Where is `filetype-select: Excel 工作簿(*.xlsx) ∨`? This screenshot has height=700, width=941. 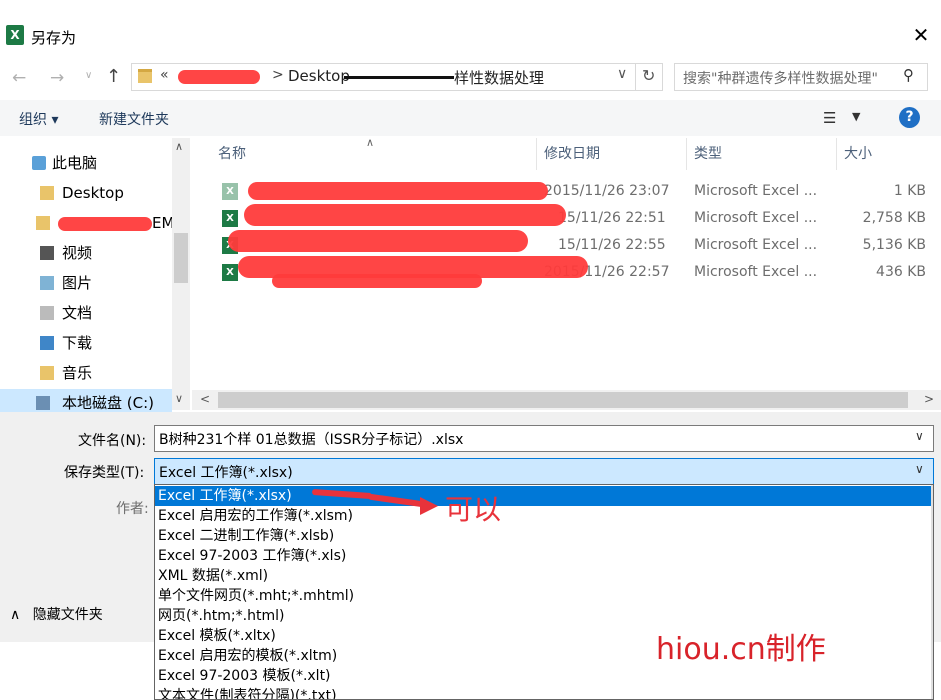 filetype-select: Excel 工作簿(*.xlsx) ∨ is located at coordinates (544, 471).